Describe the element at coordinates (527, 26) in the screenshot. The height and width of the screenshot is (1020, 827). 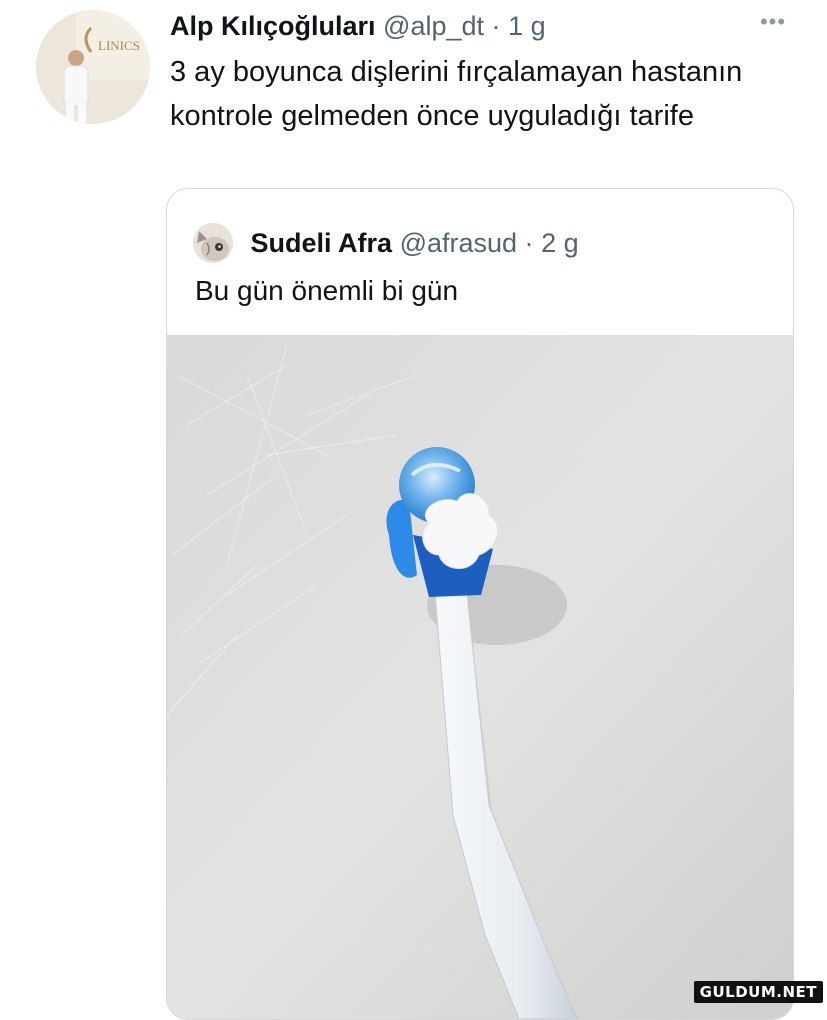
I see `tweet-timestamp: 1 g` at that location.